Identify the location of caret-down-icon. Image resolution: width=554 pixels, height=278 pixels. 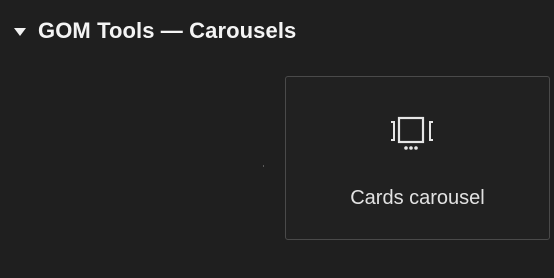
(20, 31).